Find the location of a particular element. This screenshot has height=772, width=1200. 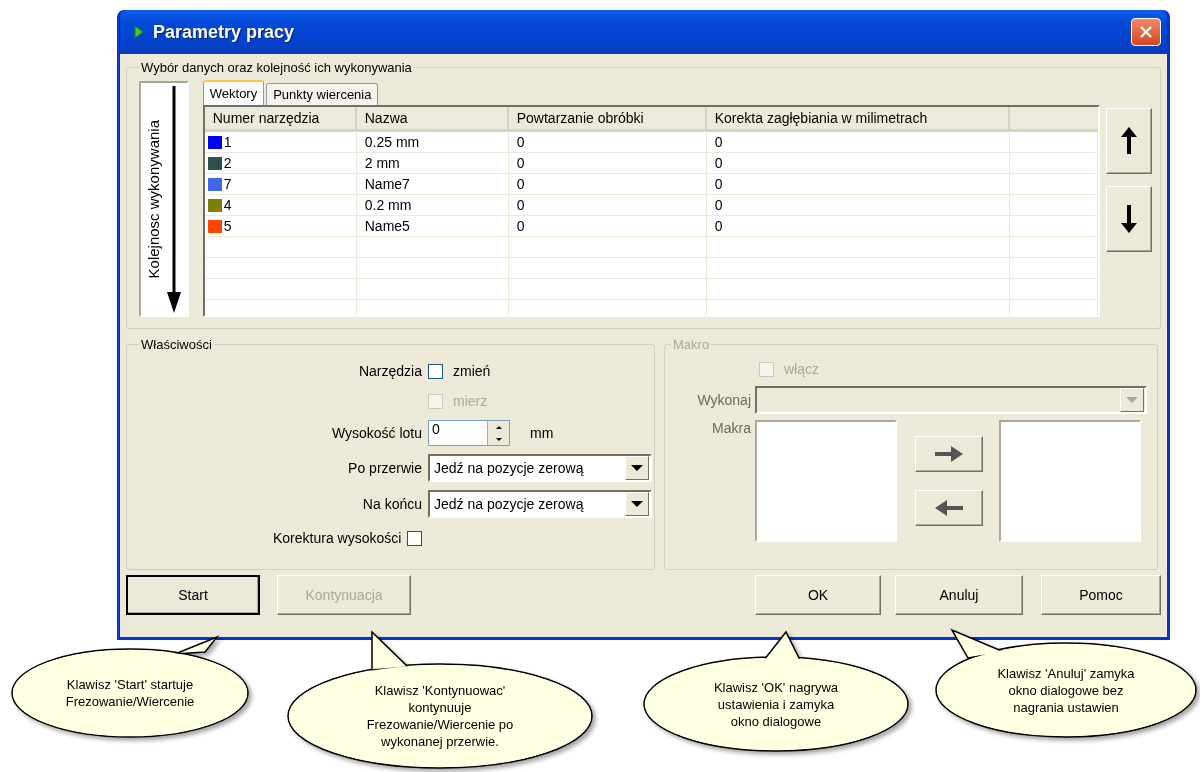

field-label: Na końcu is located at coordinates (391, 504).